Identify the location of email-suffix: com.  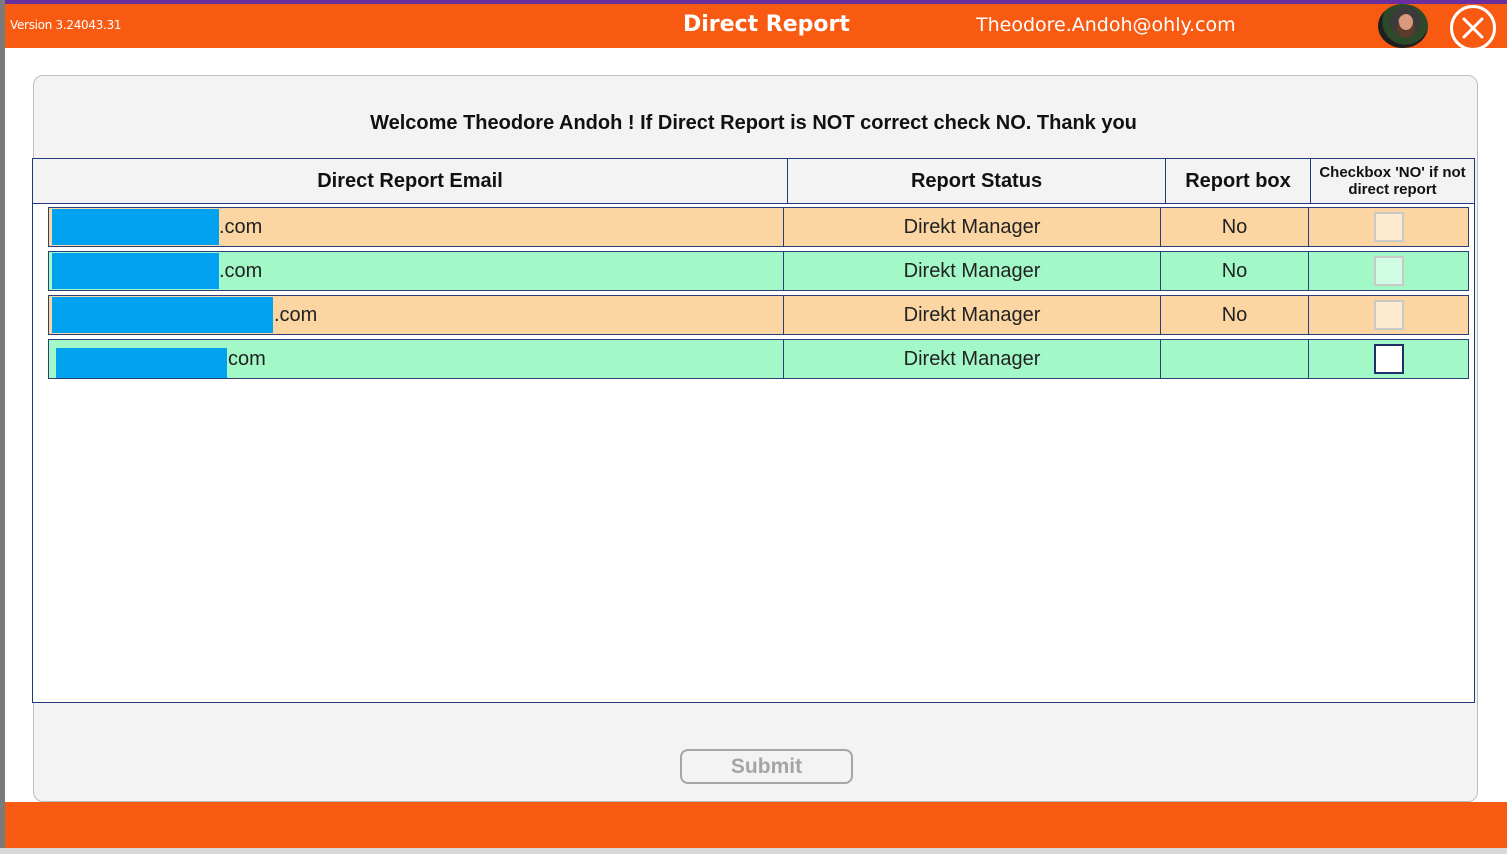
(247, 359).